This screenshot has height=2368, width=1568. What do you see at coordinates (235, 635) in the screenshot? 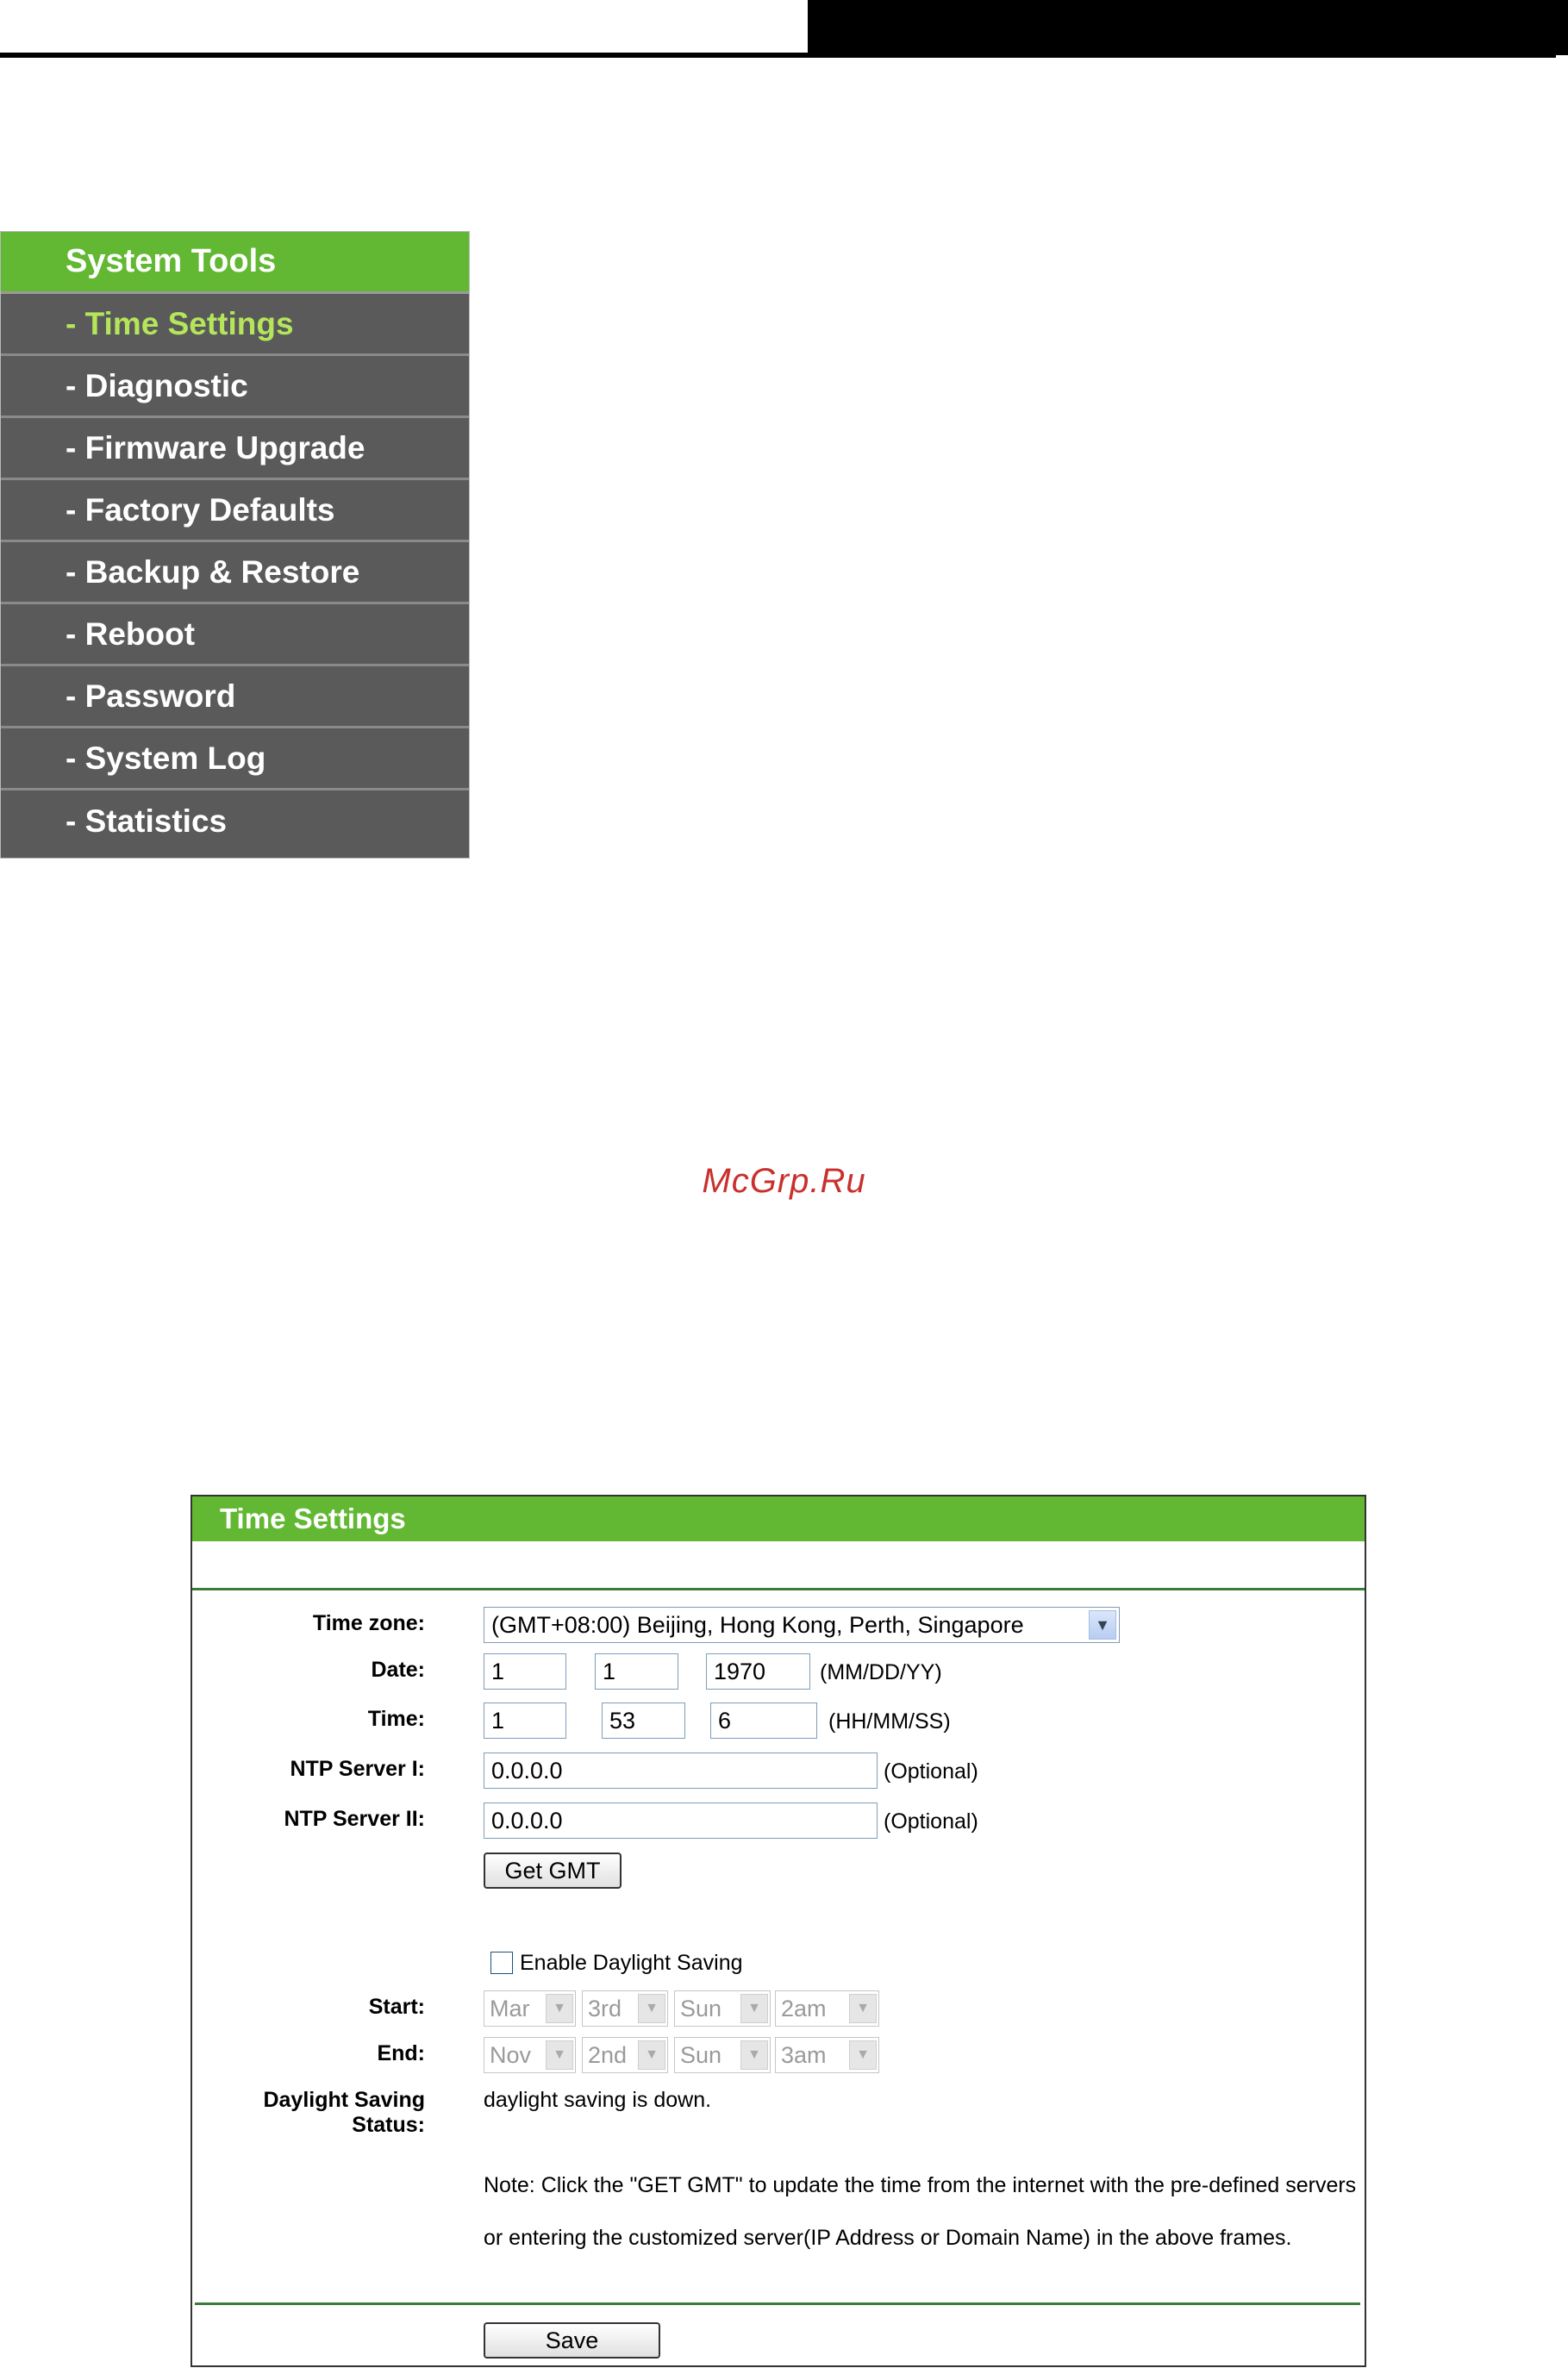
I see `sidebar-item-reboot: - Reboot` at bounding box center [235, 635].